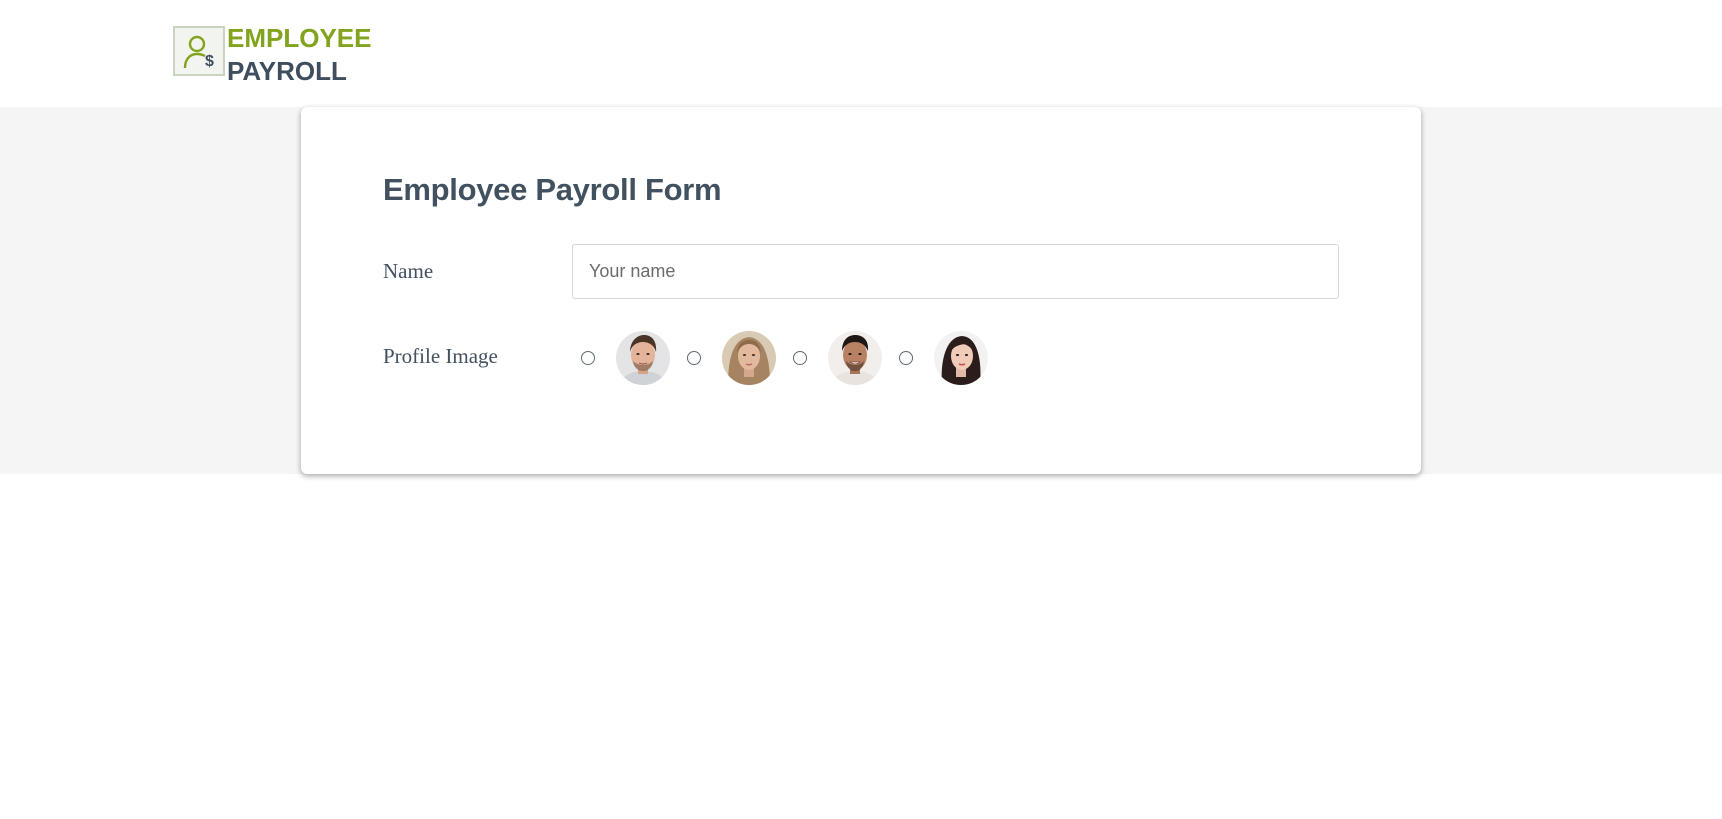  Describe the element at coordinates (749, 358) in the screenshot. I see `woman-avatar-1-icon` at that location.